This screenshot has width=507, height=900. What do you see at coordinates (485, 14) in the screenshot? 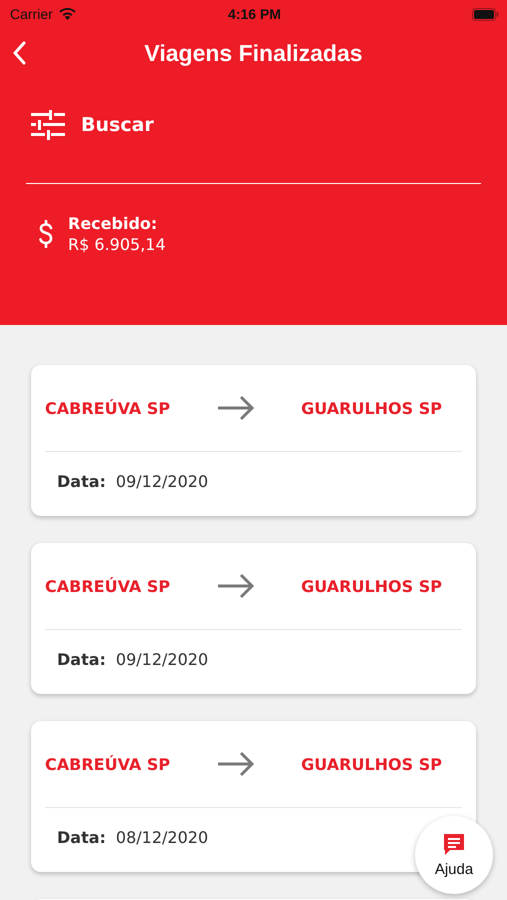
I see `battery-icon` at bounding box center [485, 14].